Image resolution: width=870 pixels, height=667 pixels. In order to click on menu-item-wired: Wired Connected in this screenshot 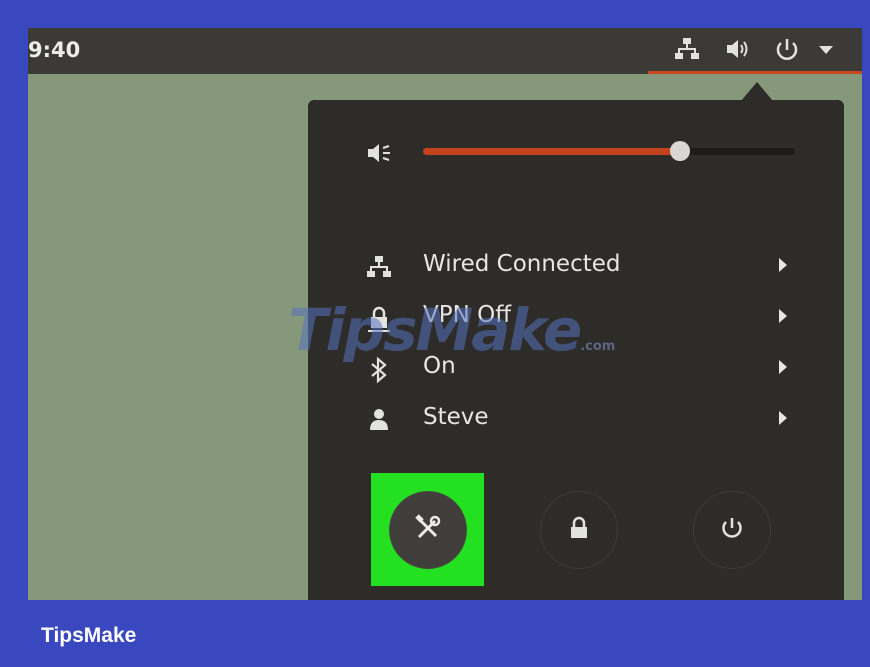, I will do `click(576, 266)`.